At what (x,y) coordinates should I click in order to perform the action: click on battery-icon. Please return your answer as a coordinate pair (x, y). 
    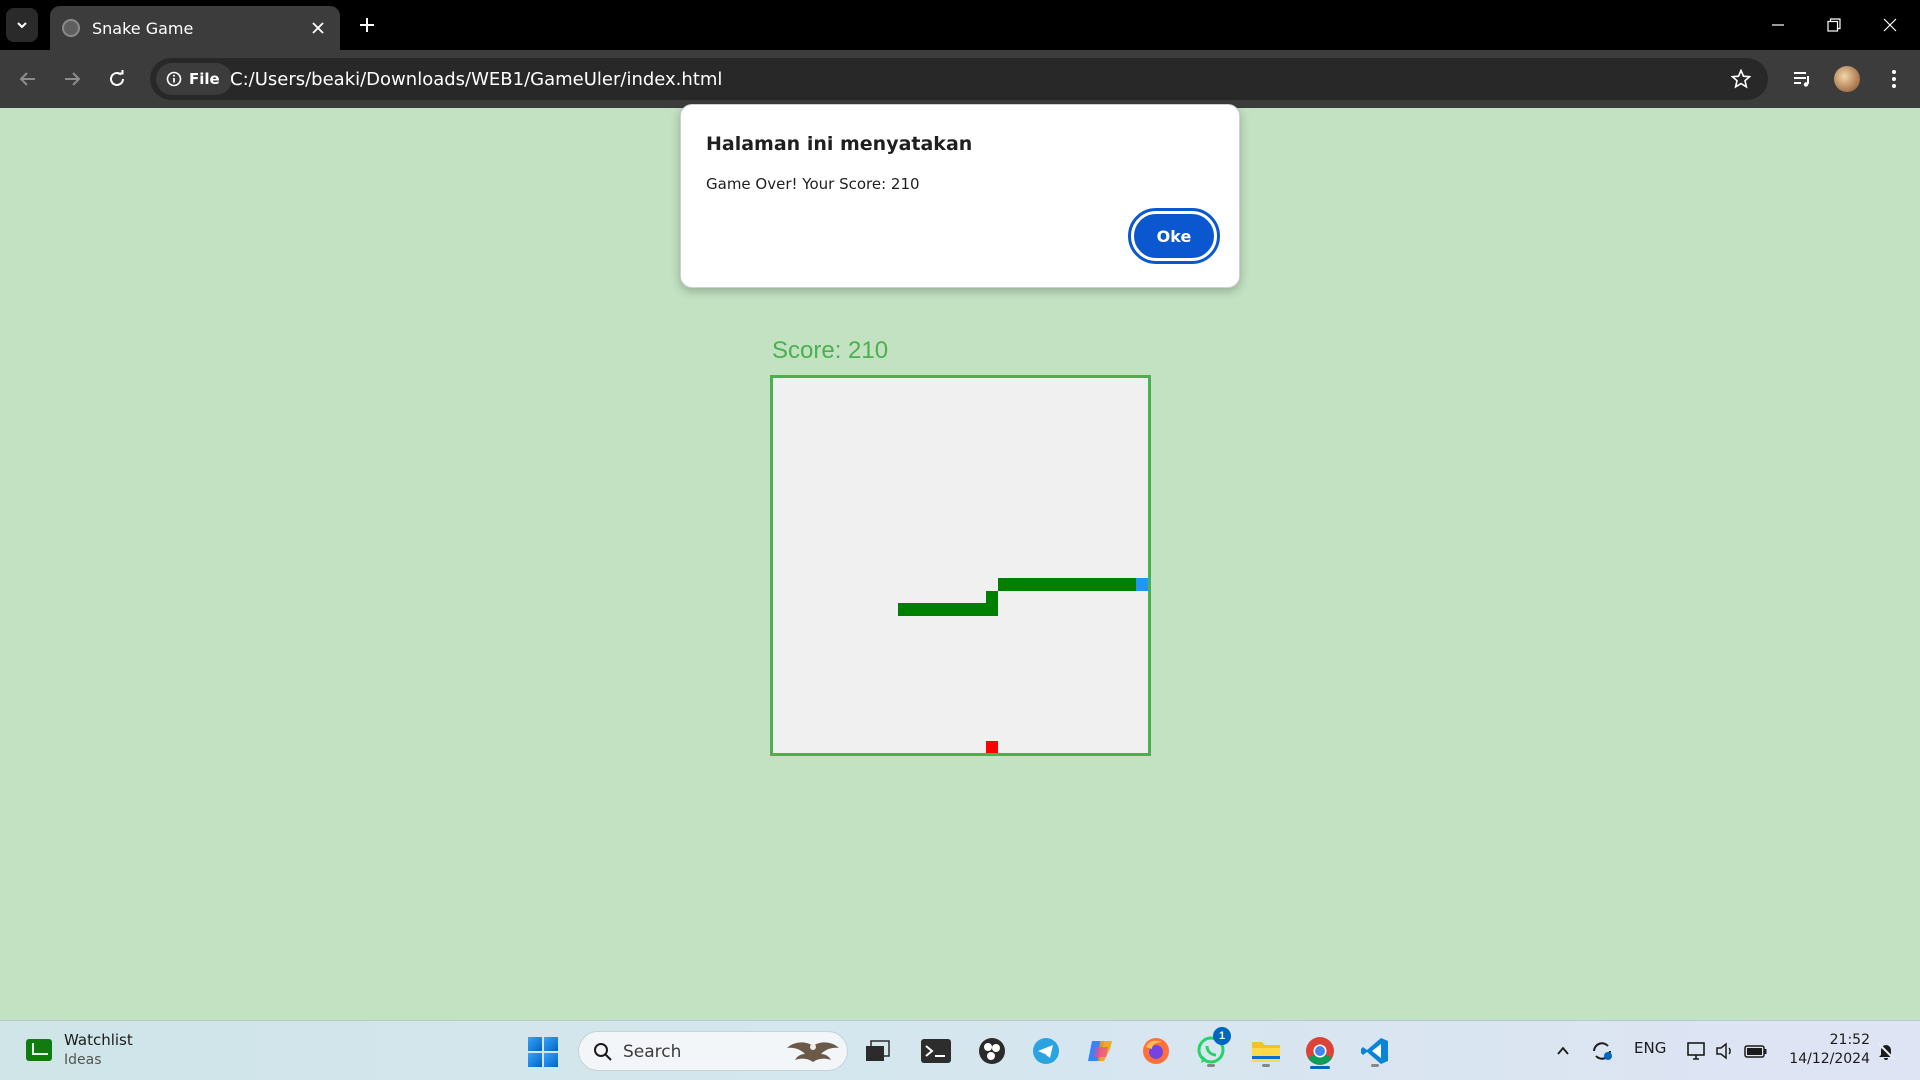
    Looking at the image, I should click on (1755, 1051).